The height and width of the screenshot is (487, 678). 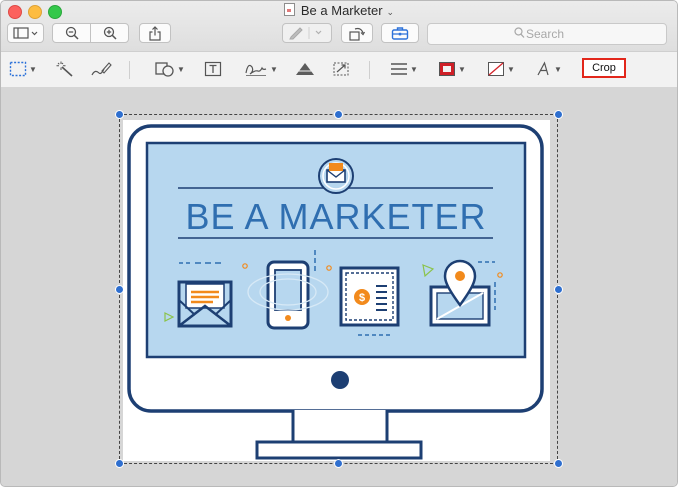 I want to click on share-icon, so click(x=155, y=33).